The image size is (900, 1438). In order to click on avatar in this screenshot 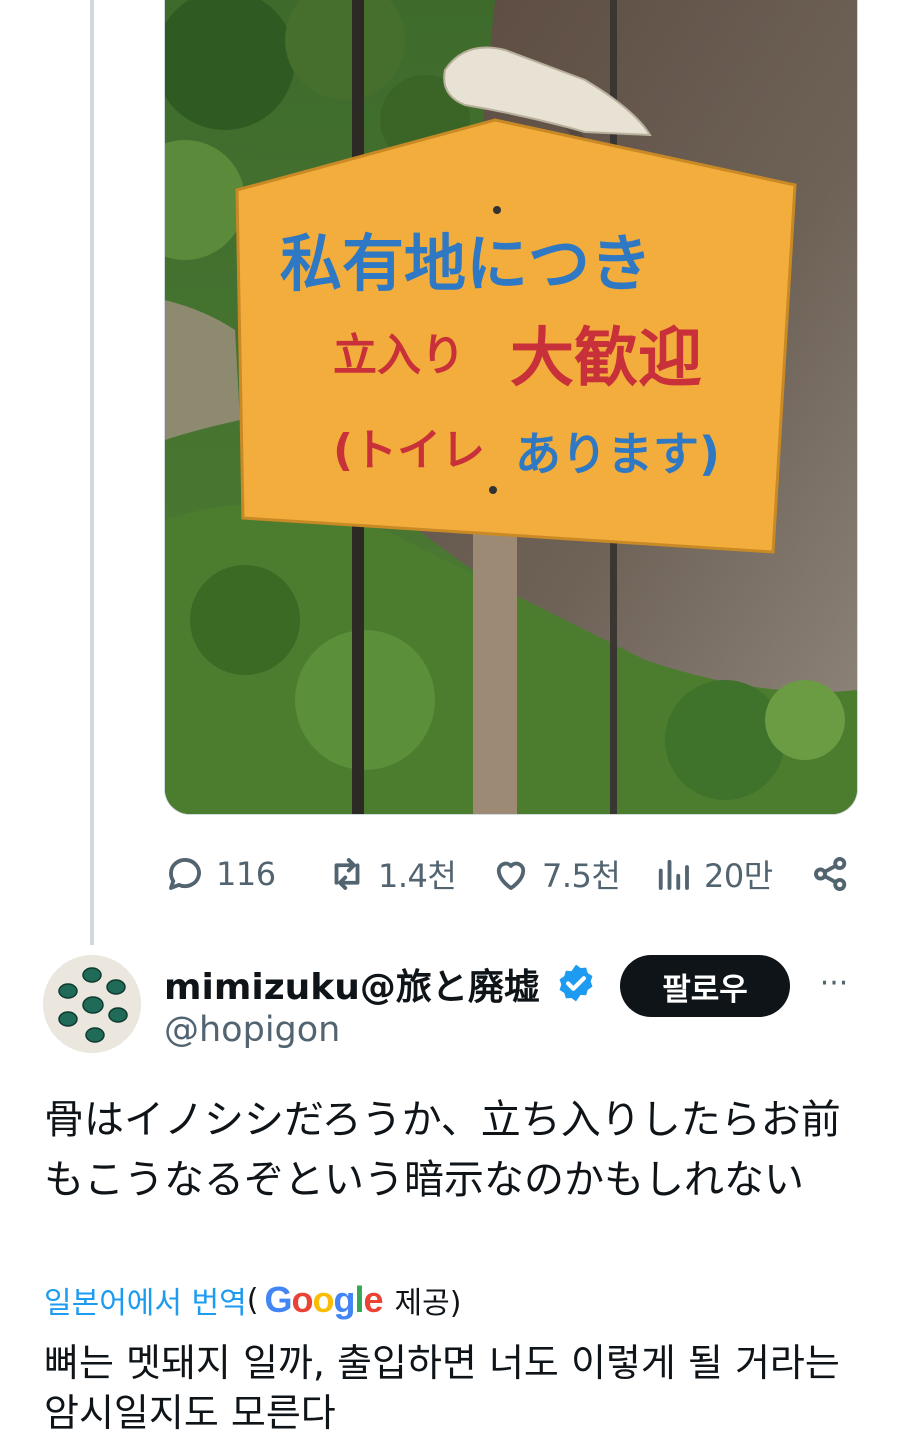, I will do `click(92, 1004)`.